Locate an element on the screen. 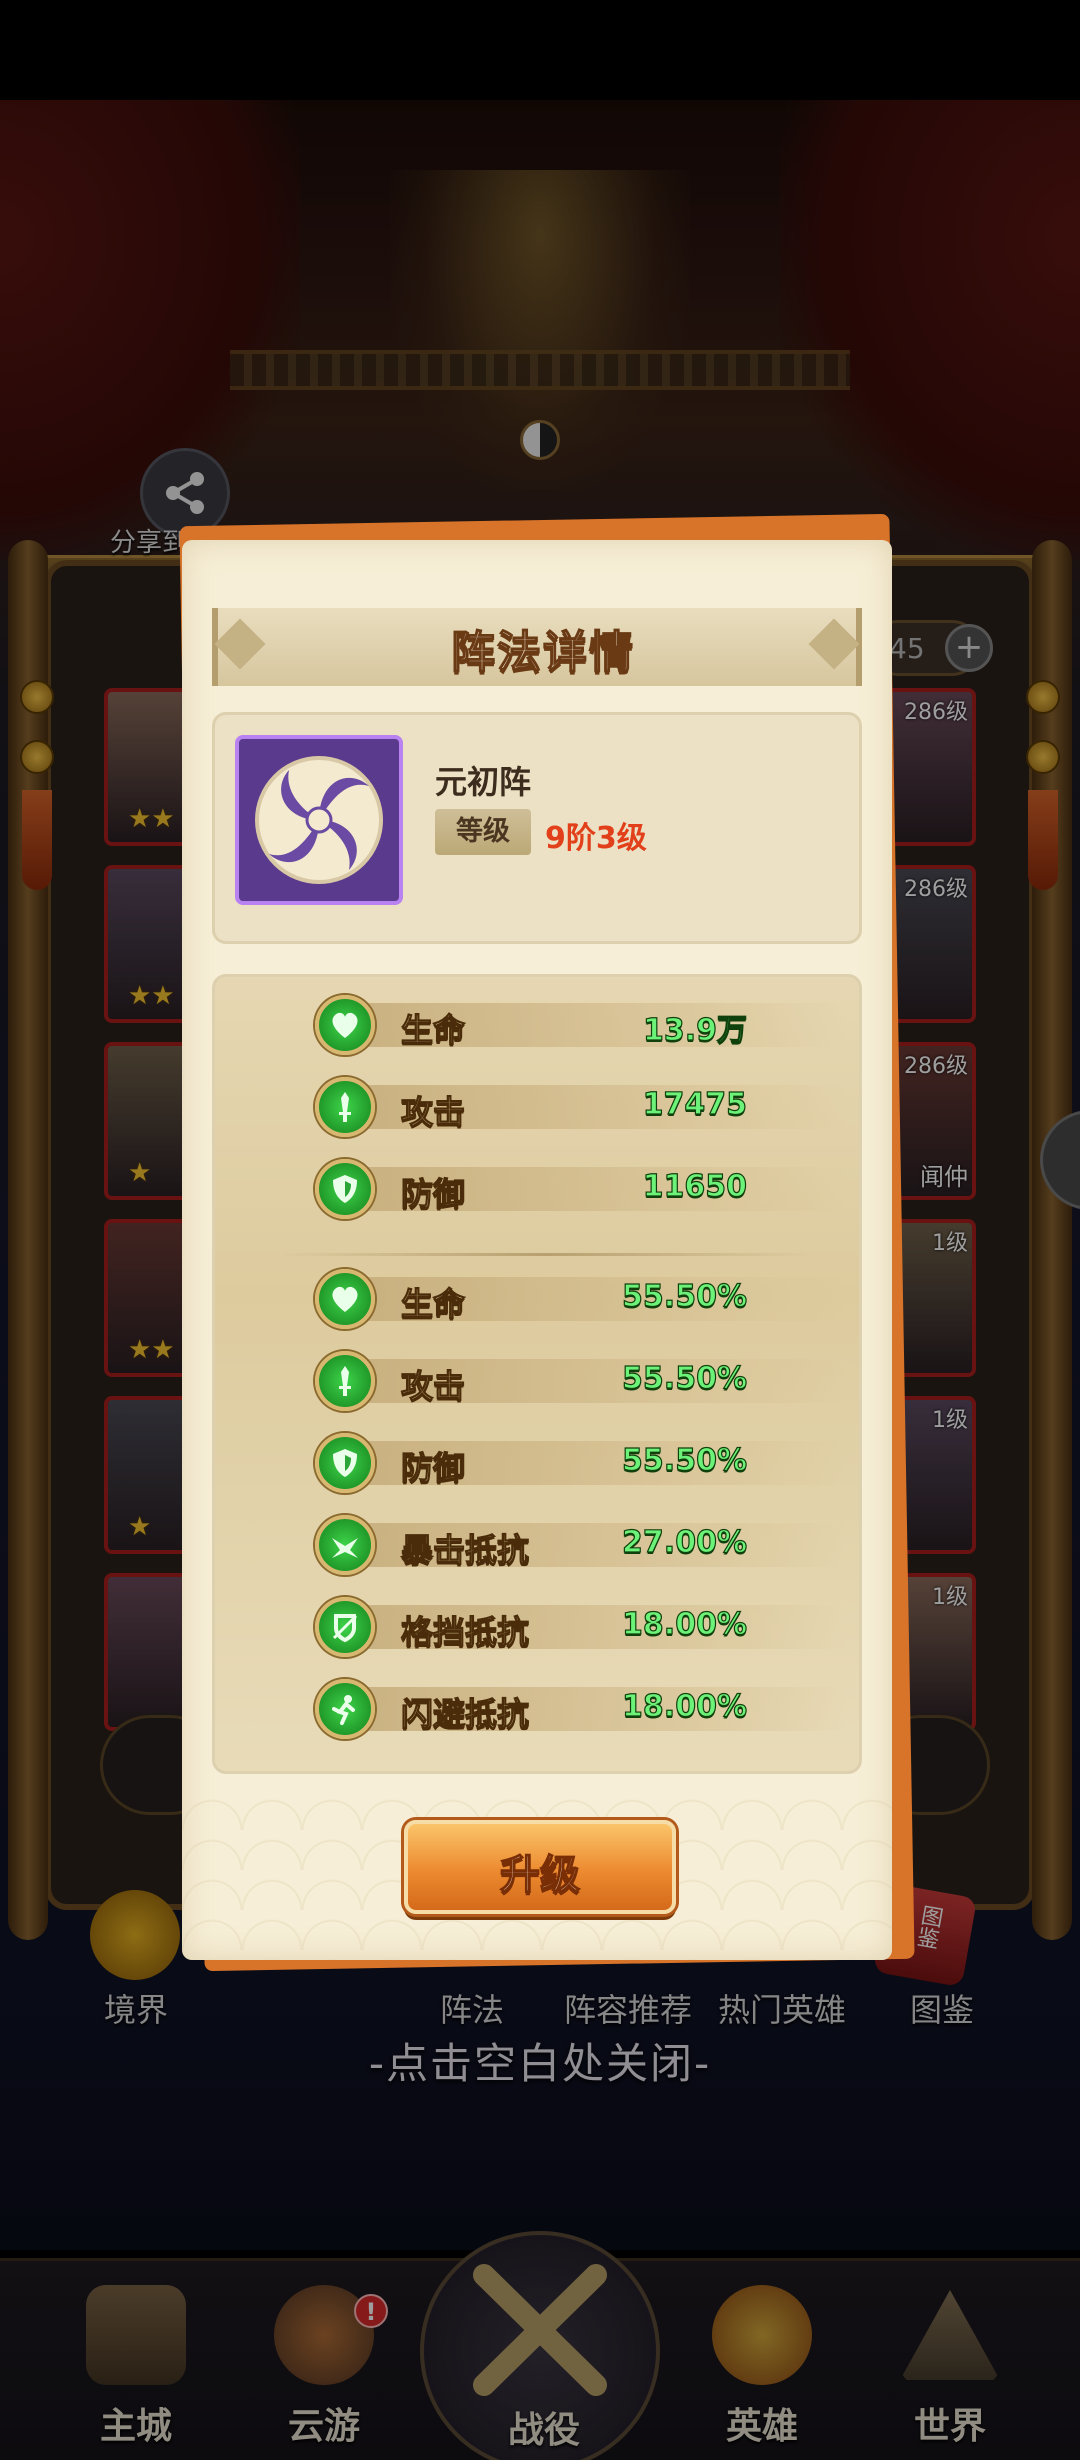  stat-row: 生命 13.9万 is located at coordinates (585, 1025).